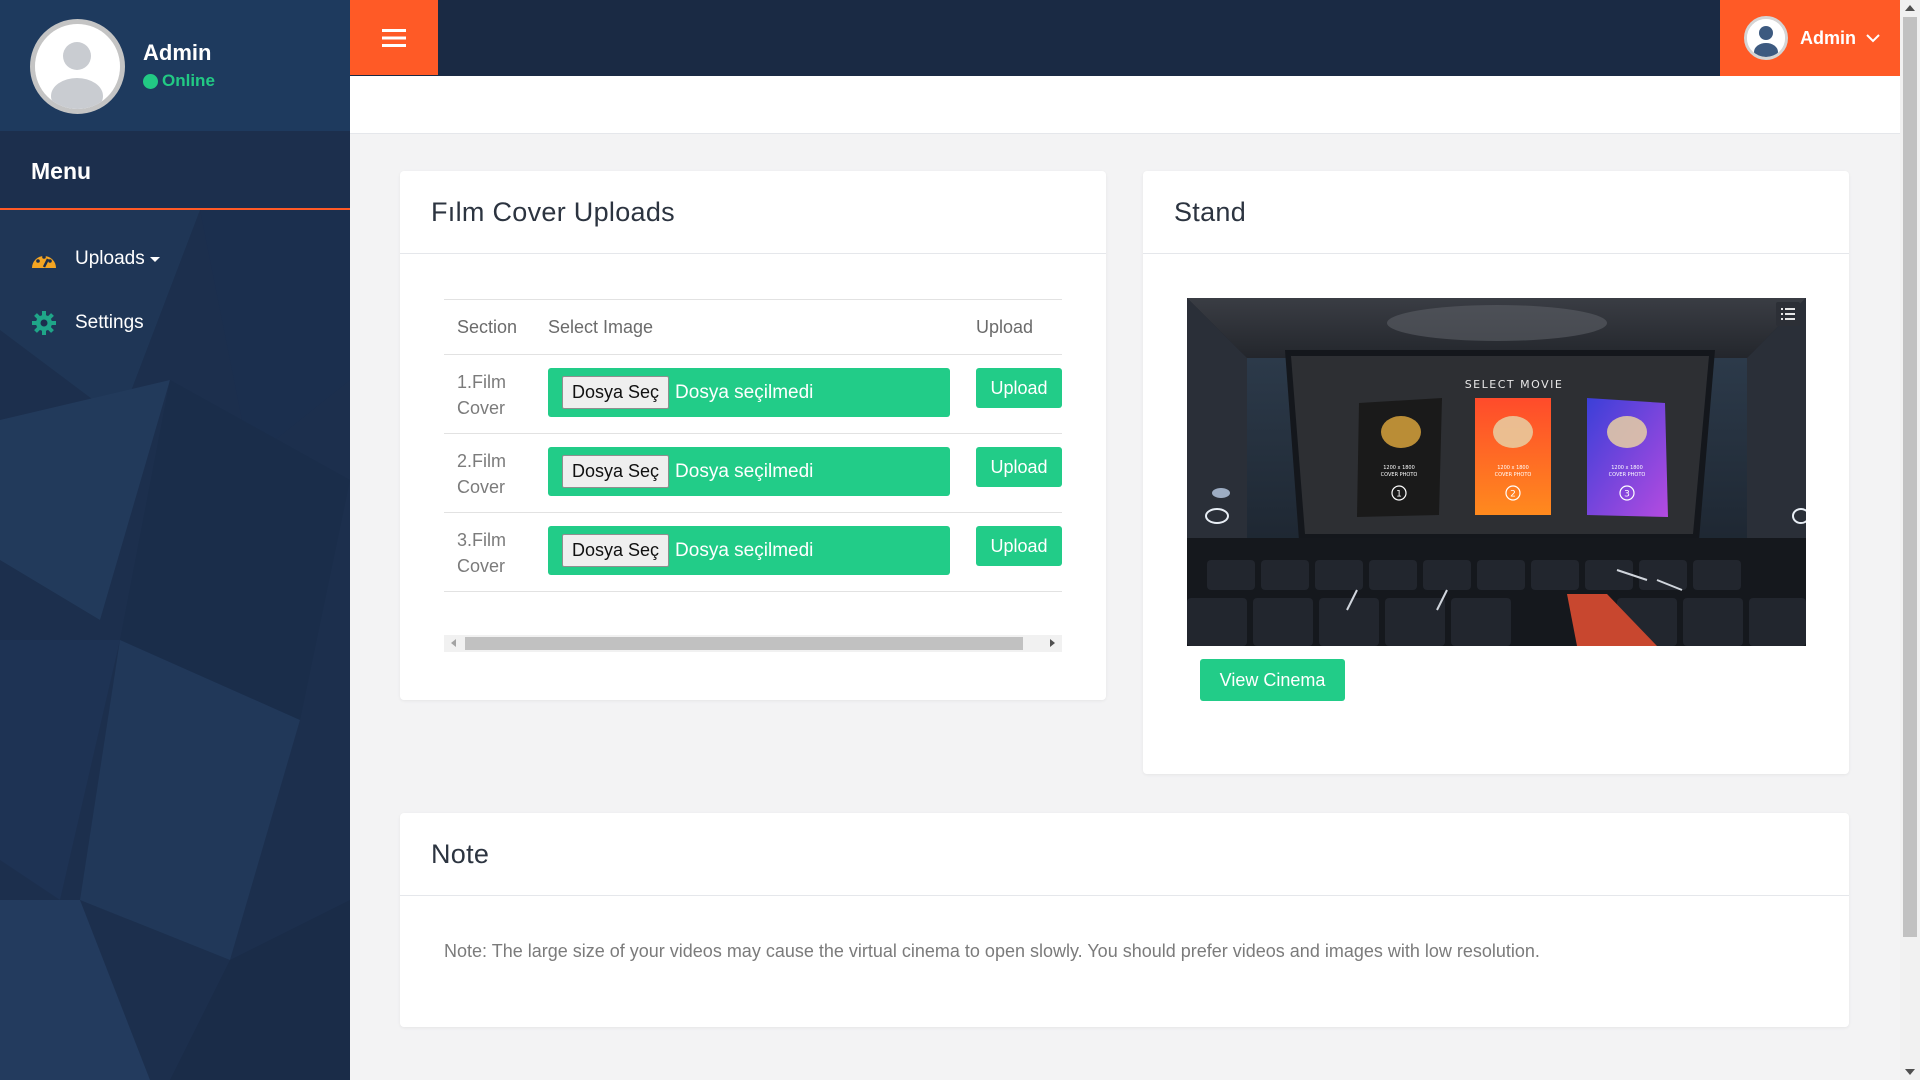  I want to click on status-label: Online, so click(188, 80).